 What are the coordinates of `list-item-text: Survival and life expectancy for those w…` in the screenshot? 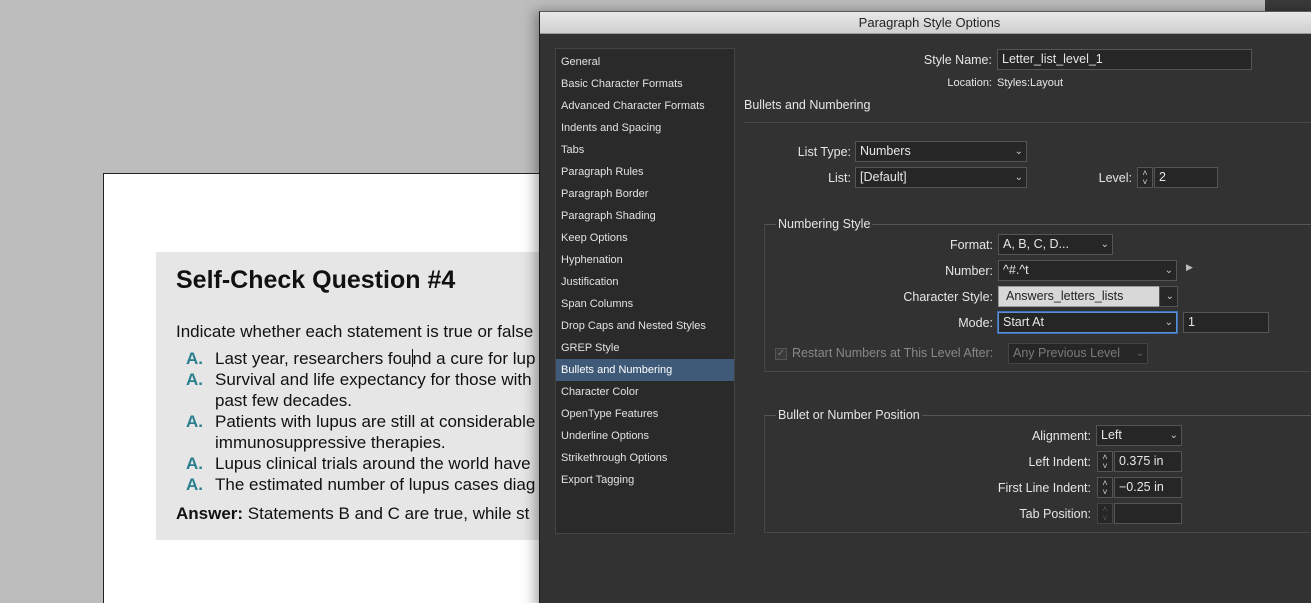 It's located at (373, 390).